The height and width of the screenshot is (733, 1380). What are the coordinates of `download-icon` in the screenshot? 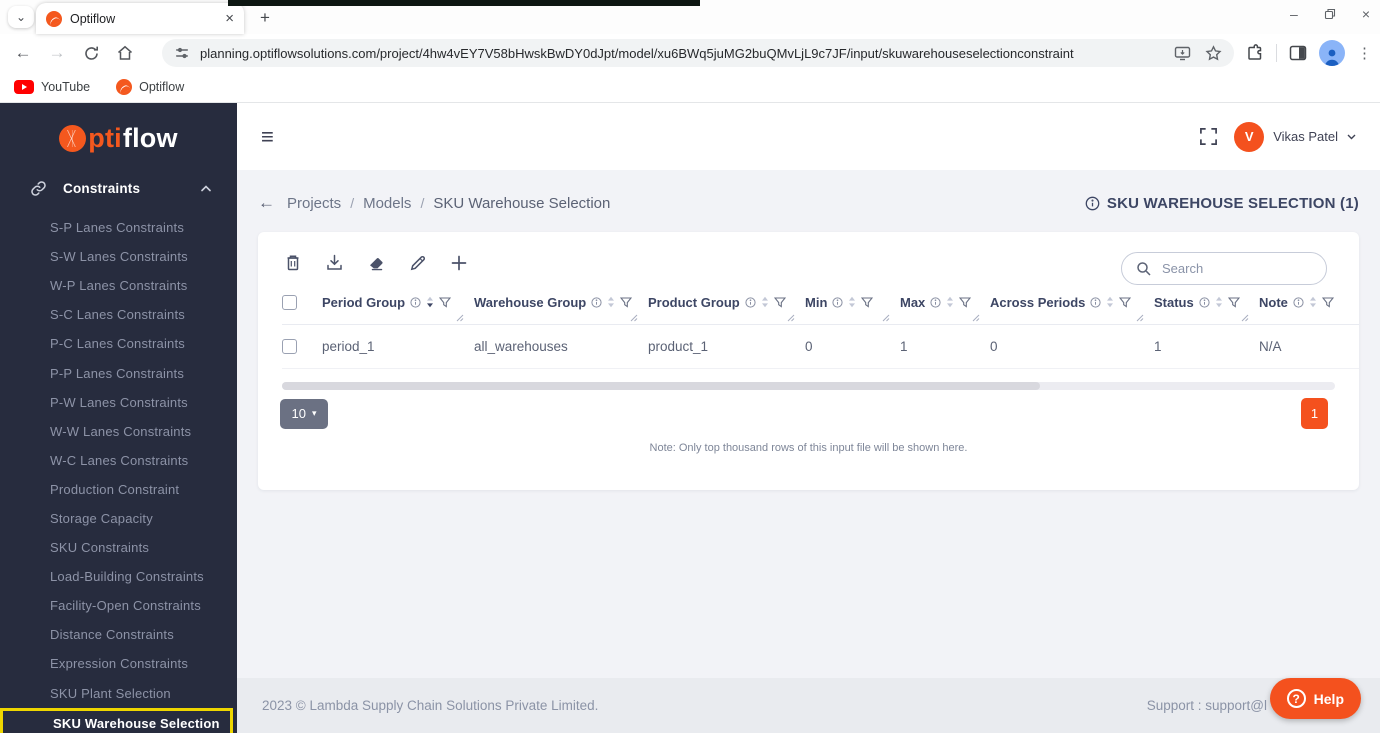 It's located at (334, 262).